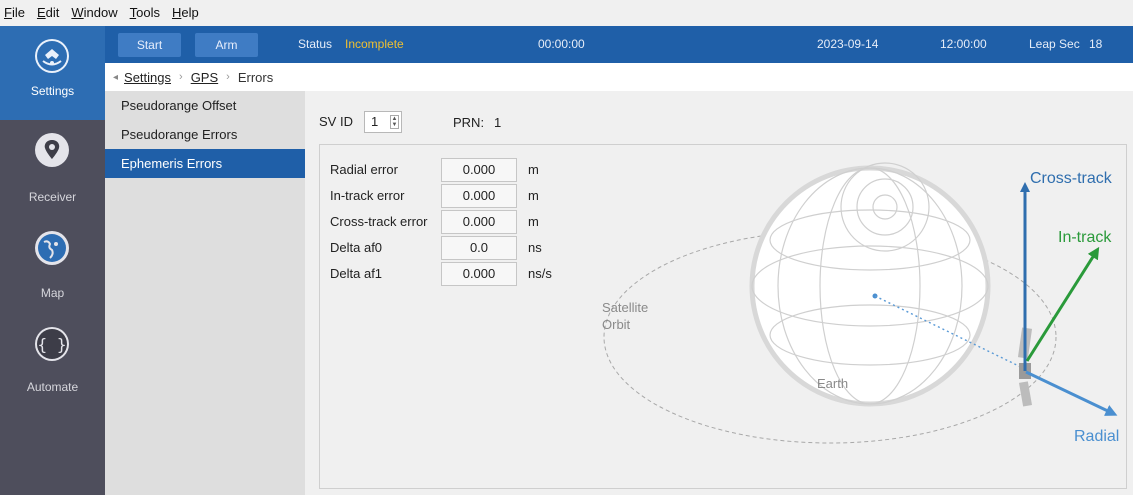 The width and height of the screenshot is (1133, 495). What do you see at coordinates (1062, 304) in the screenshot?
I see `in-track-vector` at bounding box center [1062, 304].